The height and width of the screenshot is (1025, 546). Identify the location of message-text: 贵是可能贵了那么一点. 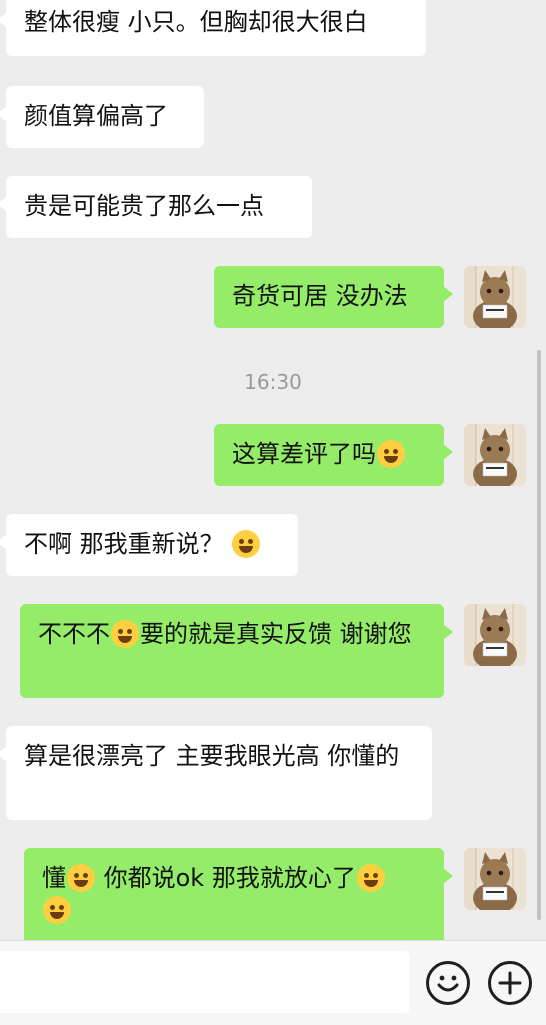
(144, 206).